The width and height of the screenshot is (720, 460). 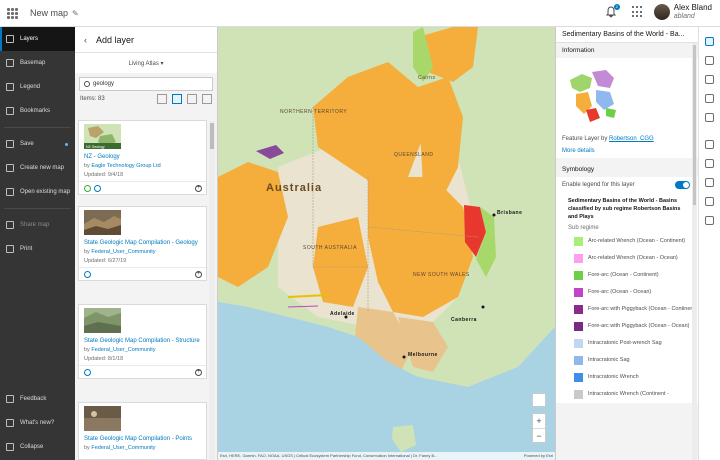 What do you see at coordinates (87, 372) in the screenshot?
I see `living-atlas-icon` at bounding box center [87, 372].